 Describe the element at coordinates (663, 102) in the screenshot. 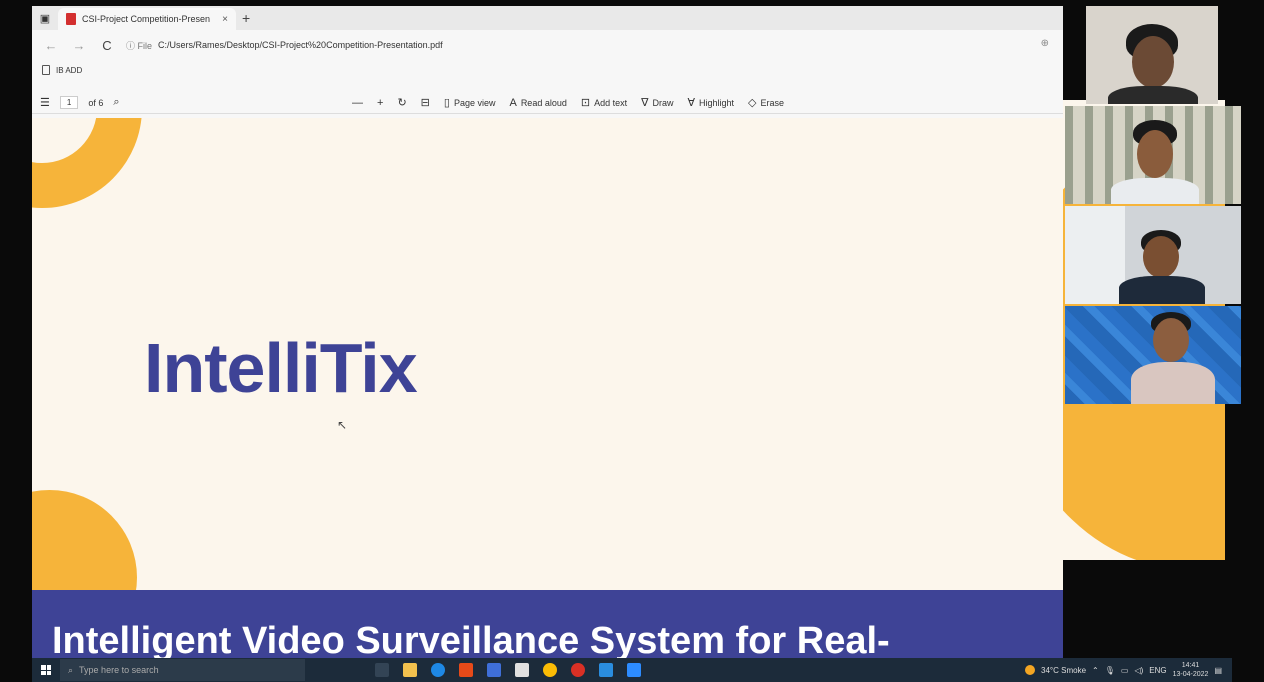

I see `draw-label: Draw` at that location.